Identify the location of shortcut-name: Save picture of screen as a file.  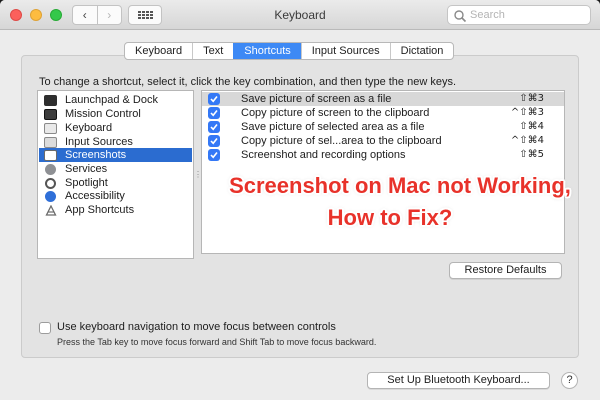
(316, 99).